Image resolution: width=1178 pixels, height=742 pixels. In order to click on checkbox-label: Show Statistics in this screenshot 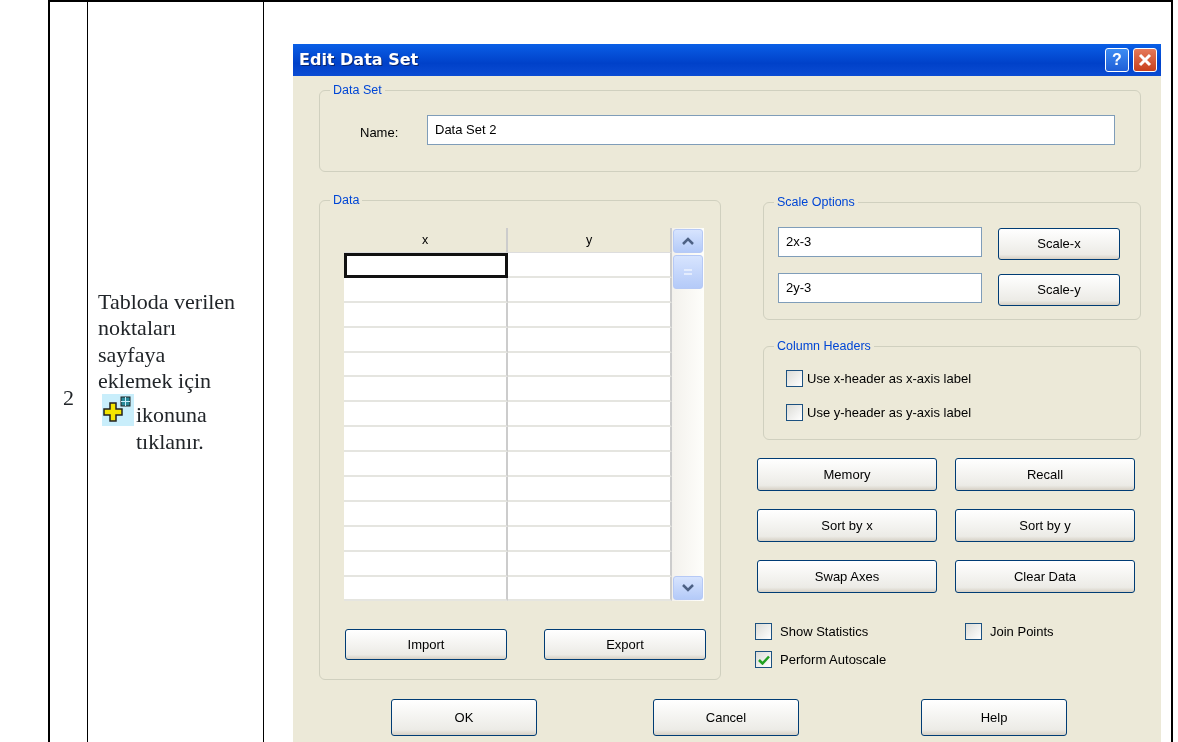, I will do `click(824, 632)`.